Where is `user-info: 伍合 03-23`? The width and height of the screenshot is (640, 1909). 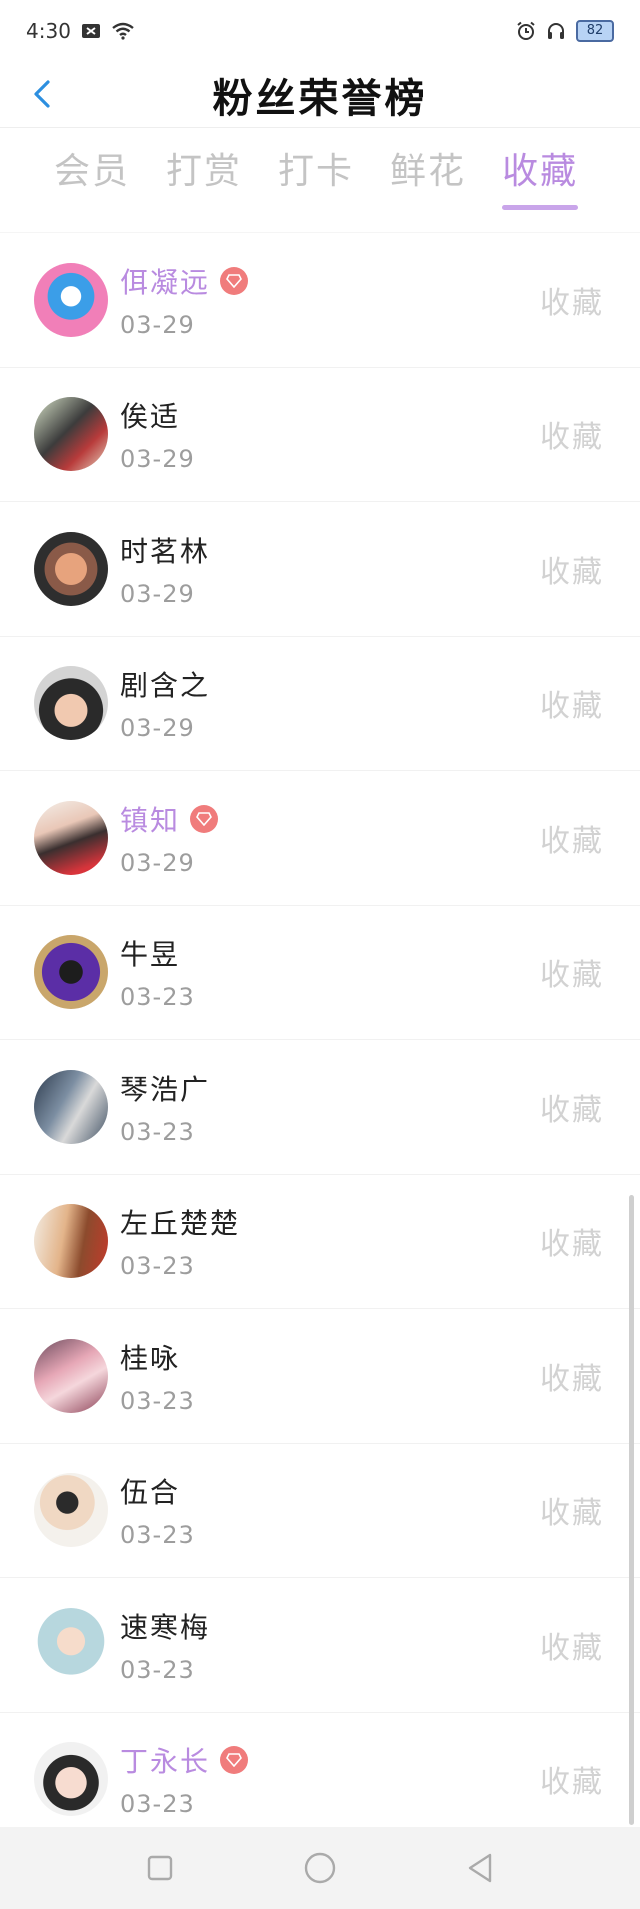
user-info: 伍合 03-23 is located at coordinates (157, 1511).